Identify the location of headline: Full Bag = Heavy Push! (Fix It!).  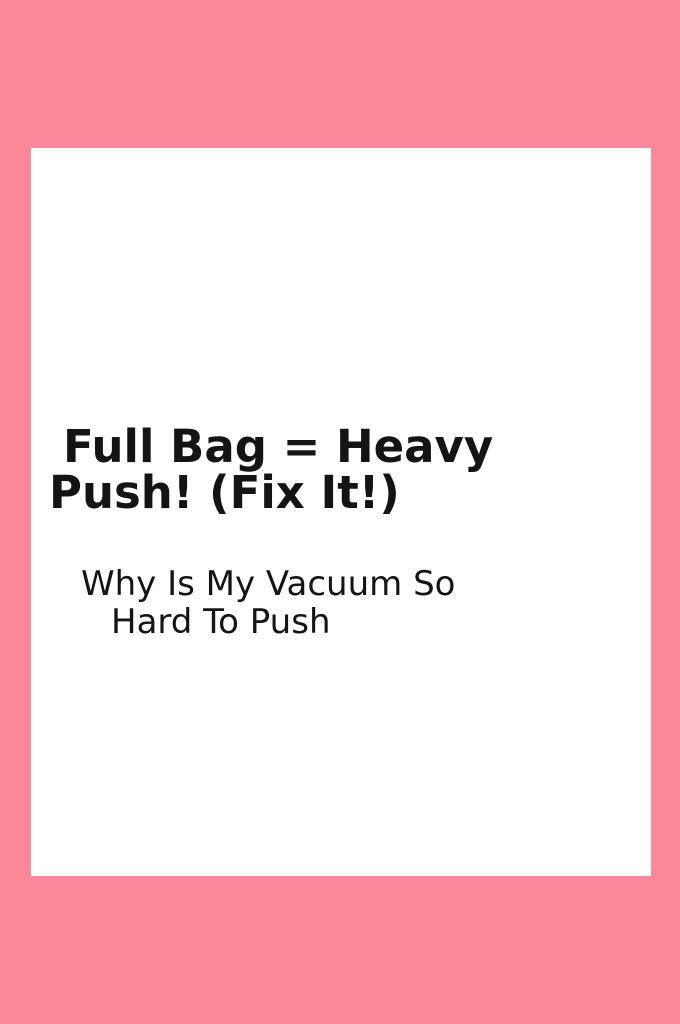
(271, 470).